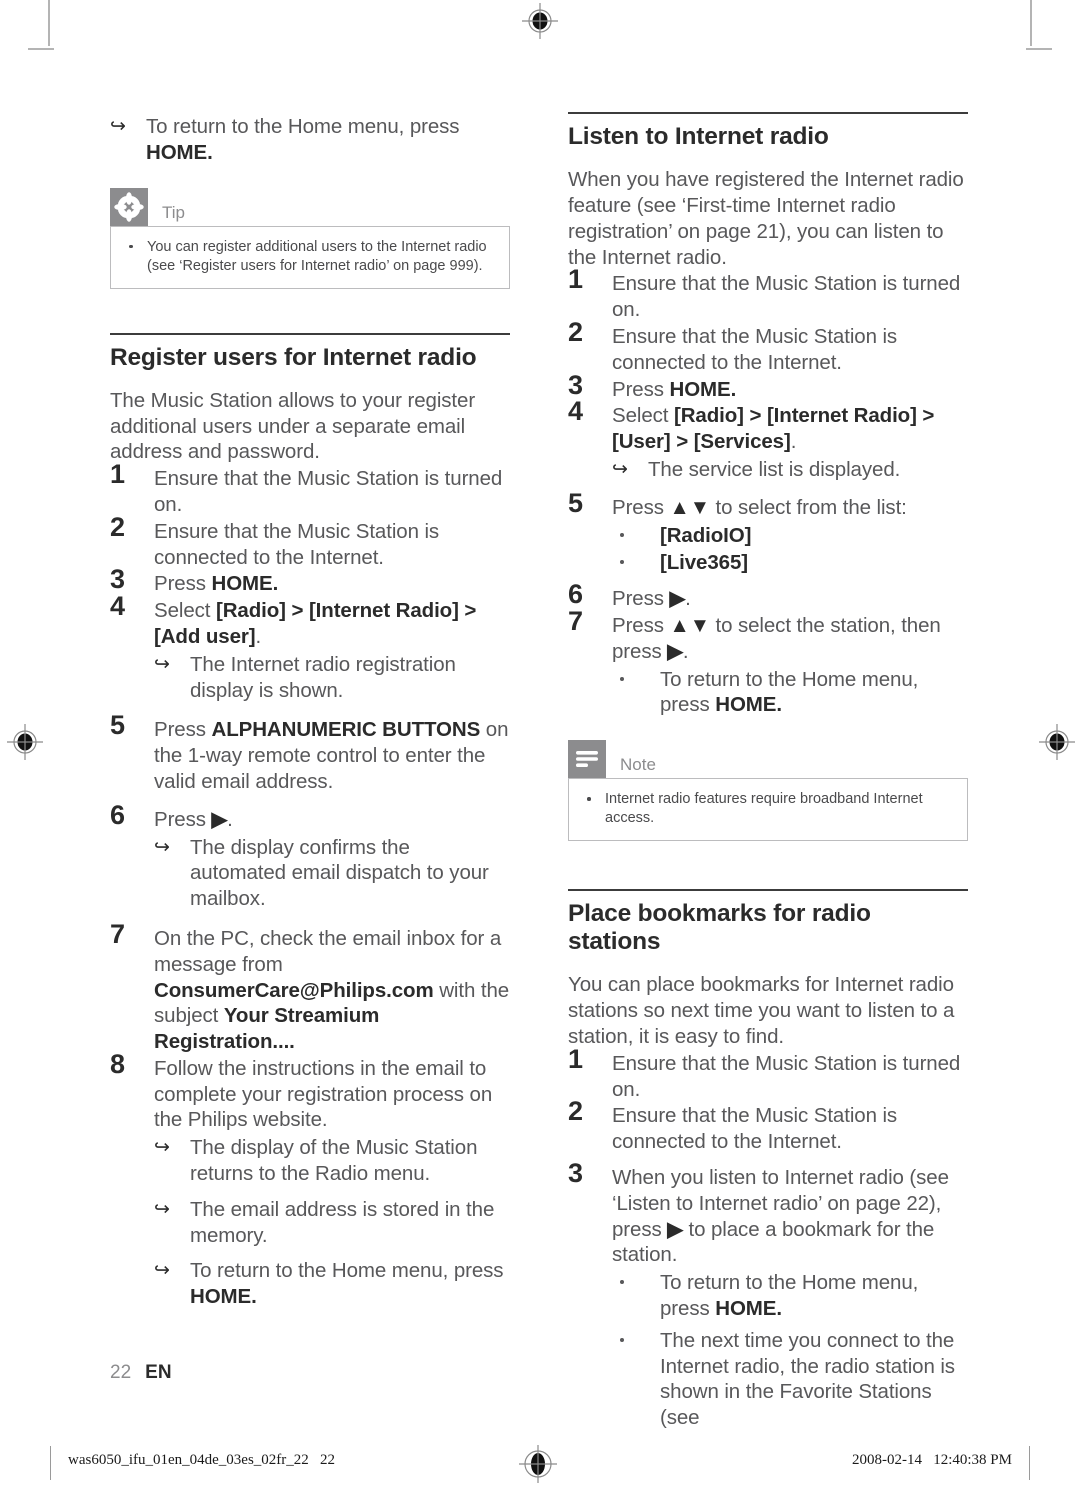 Image resolution: width=1080 pixels, height=1486 pixels. I want to click on step-item: 6 Press ▶., so click(768, 596).